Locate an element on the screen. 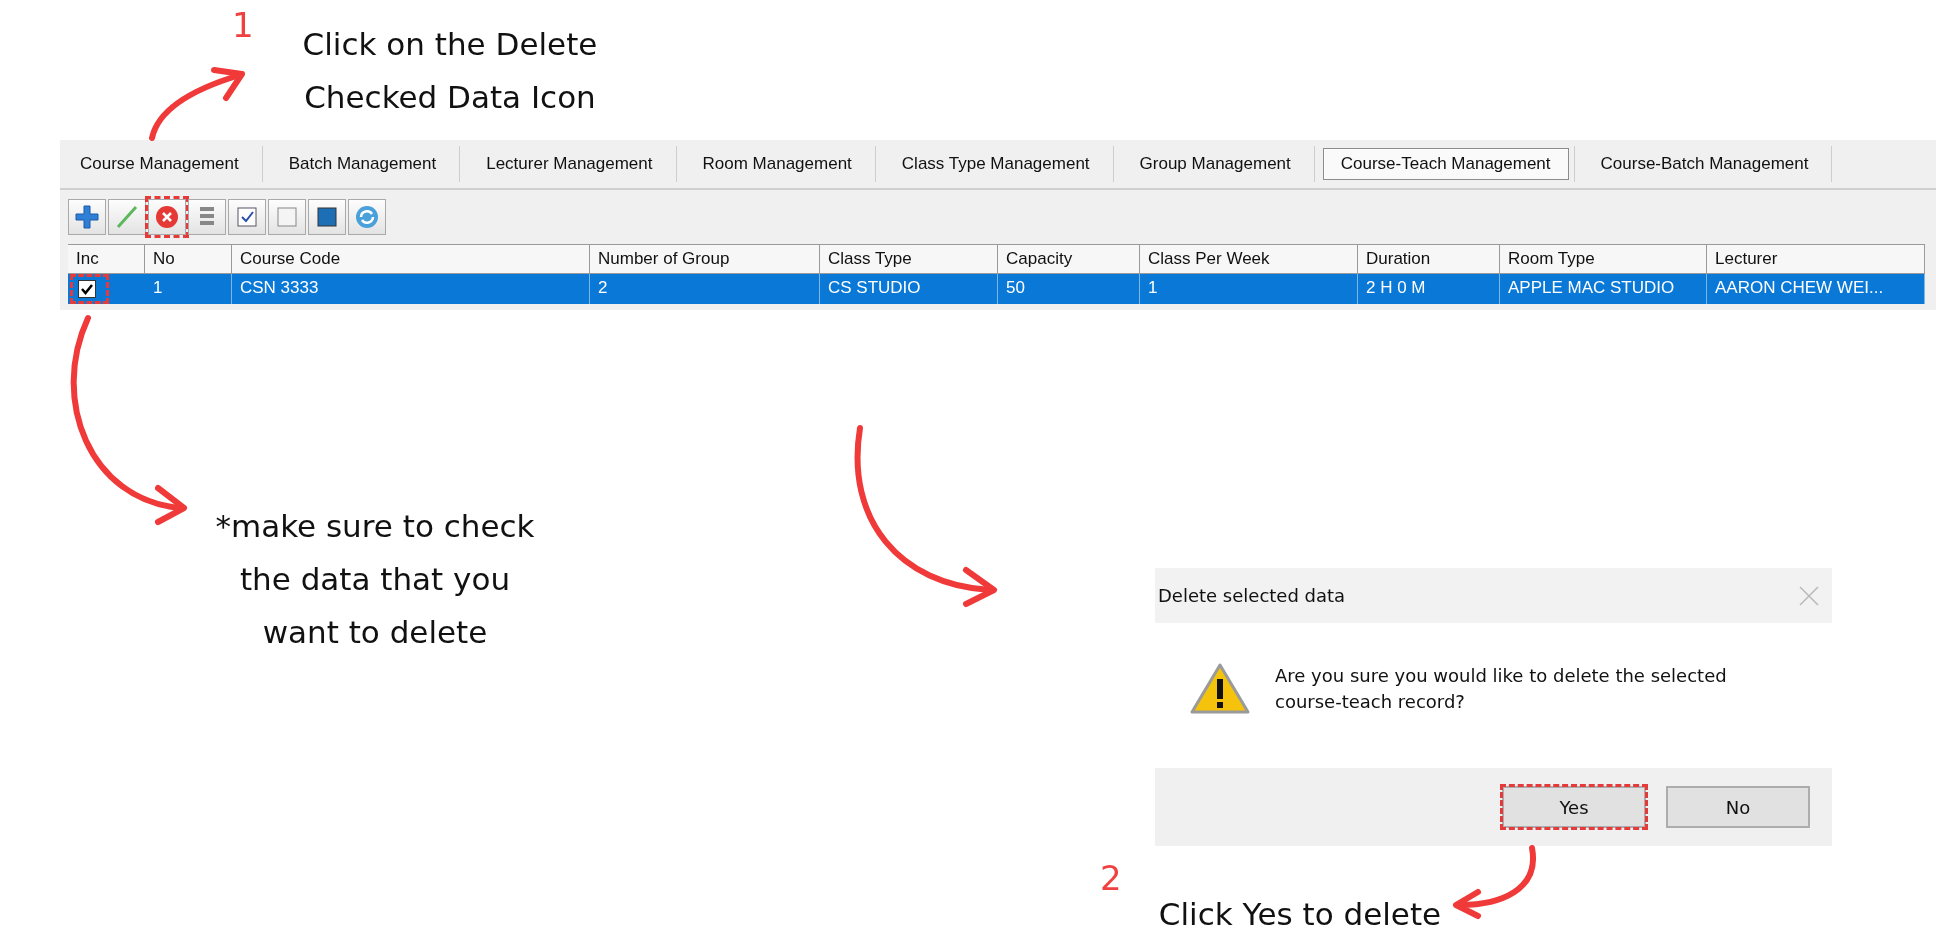 The height and width of the screenshot is (946, 1936). delete-icon is located at coordinates (167, 217).